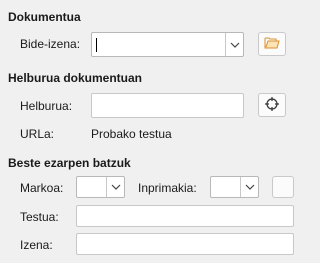 The image size is (320, 263). Describe the element at coordinates (42, 188) in the screenshot. I see `frame-label: Markoa:` at that location.